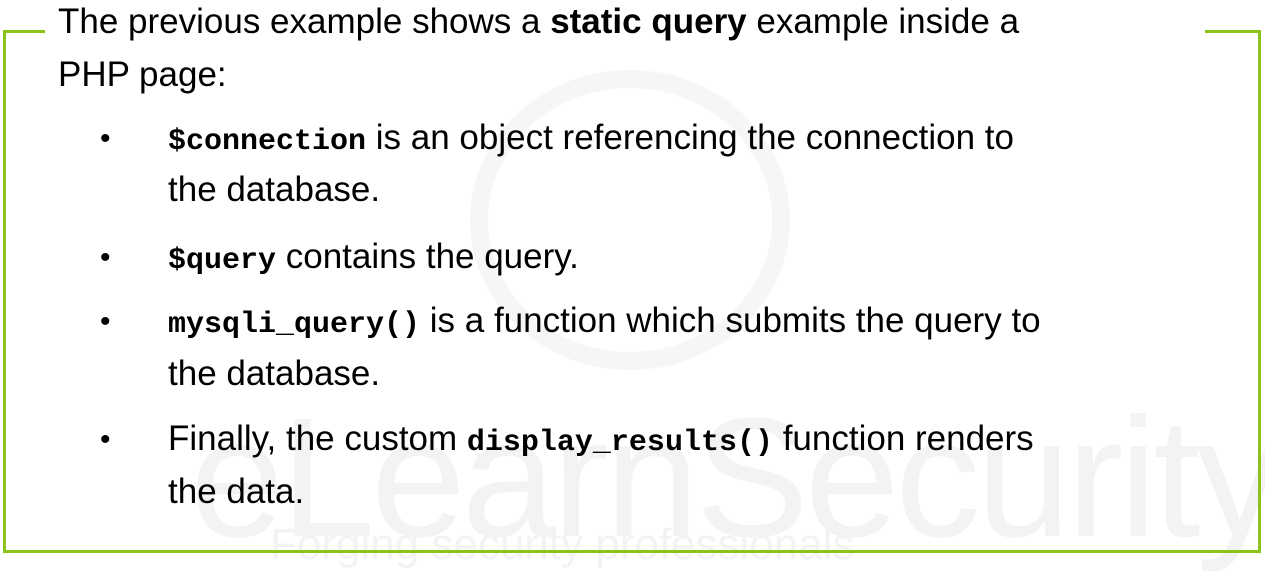 The width and height of the screenshot is (1265, 576). What do you see at coordinates (648, 21) in the screenshot?
I see `static-query-emphasis: static query` at bounding box center [648, 21].